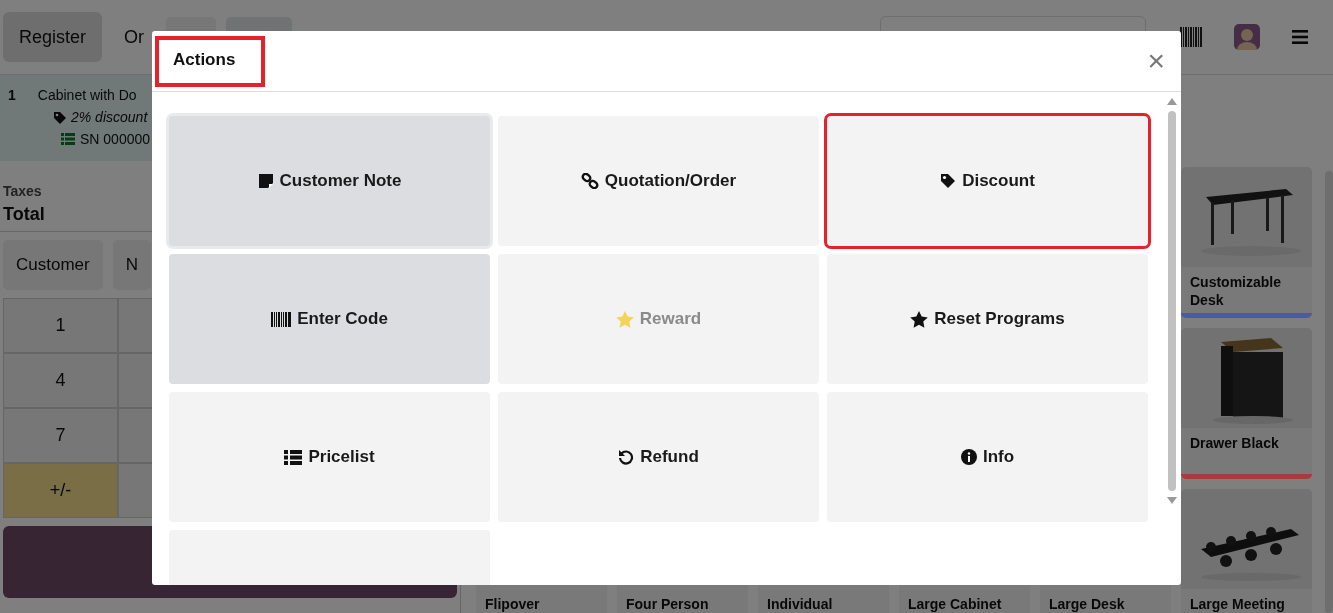  I want to click on avatar-icon, so click(1247, 37).